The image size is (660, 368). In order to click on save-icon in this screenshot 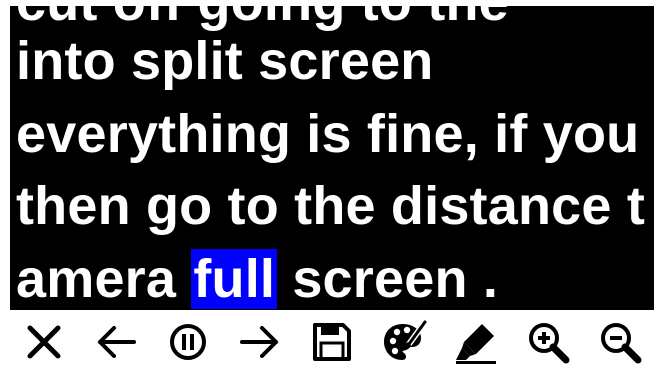, I will do `click(332, 342)`.